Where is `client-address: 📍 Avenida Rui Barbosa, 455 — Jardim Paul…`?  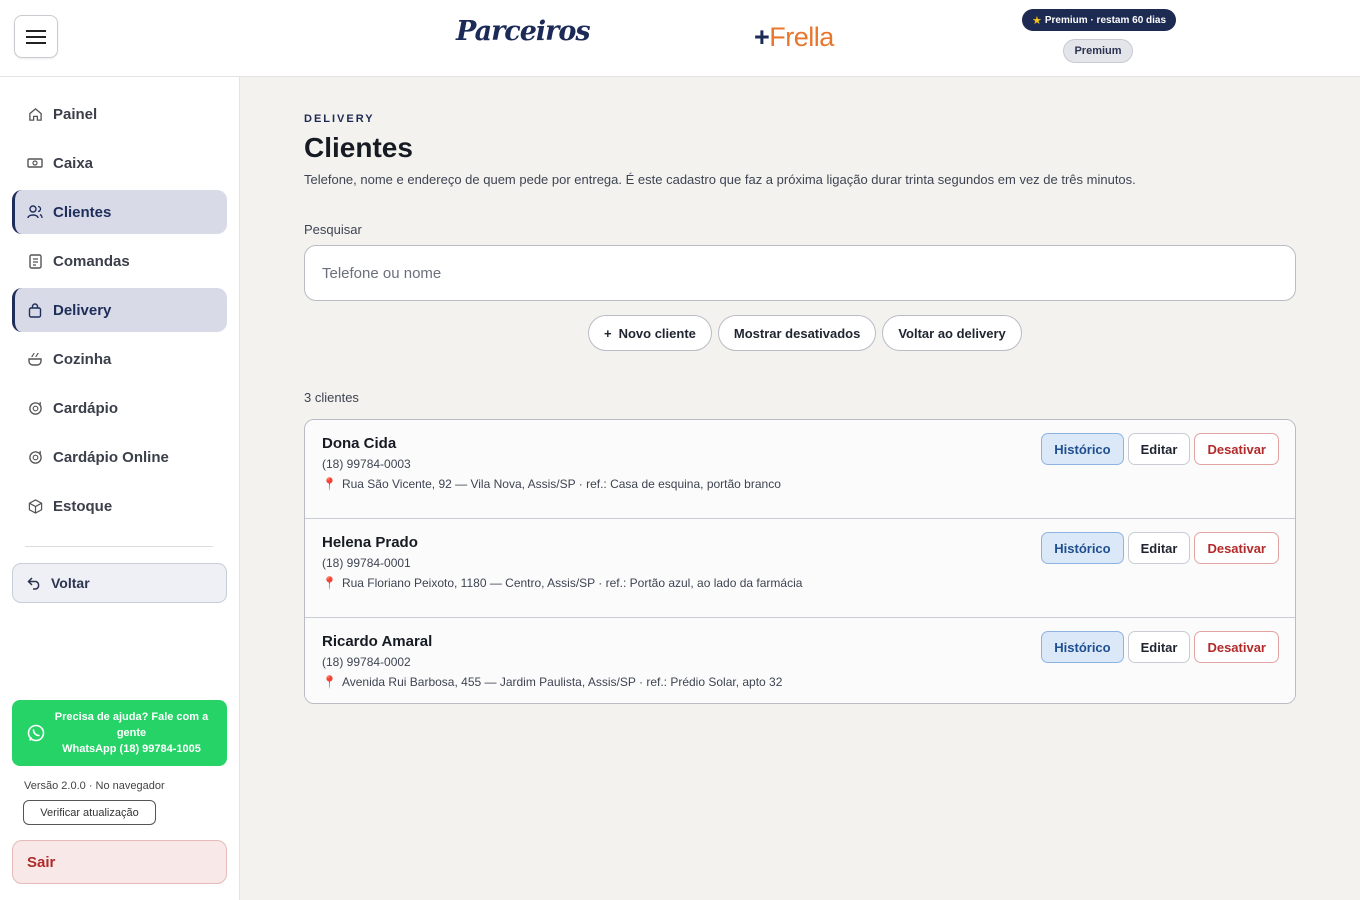 client-address: 📍 Avenida Rui Barbosa, 455 — Jardim Paul… is located at coordinates (552, 682).